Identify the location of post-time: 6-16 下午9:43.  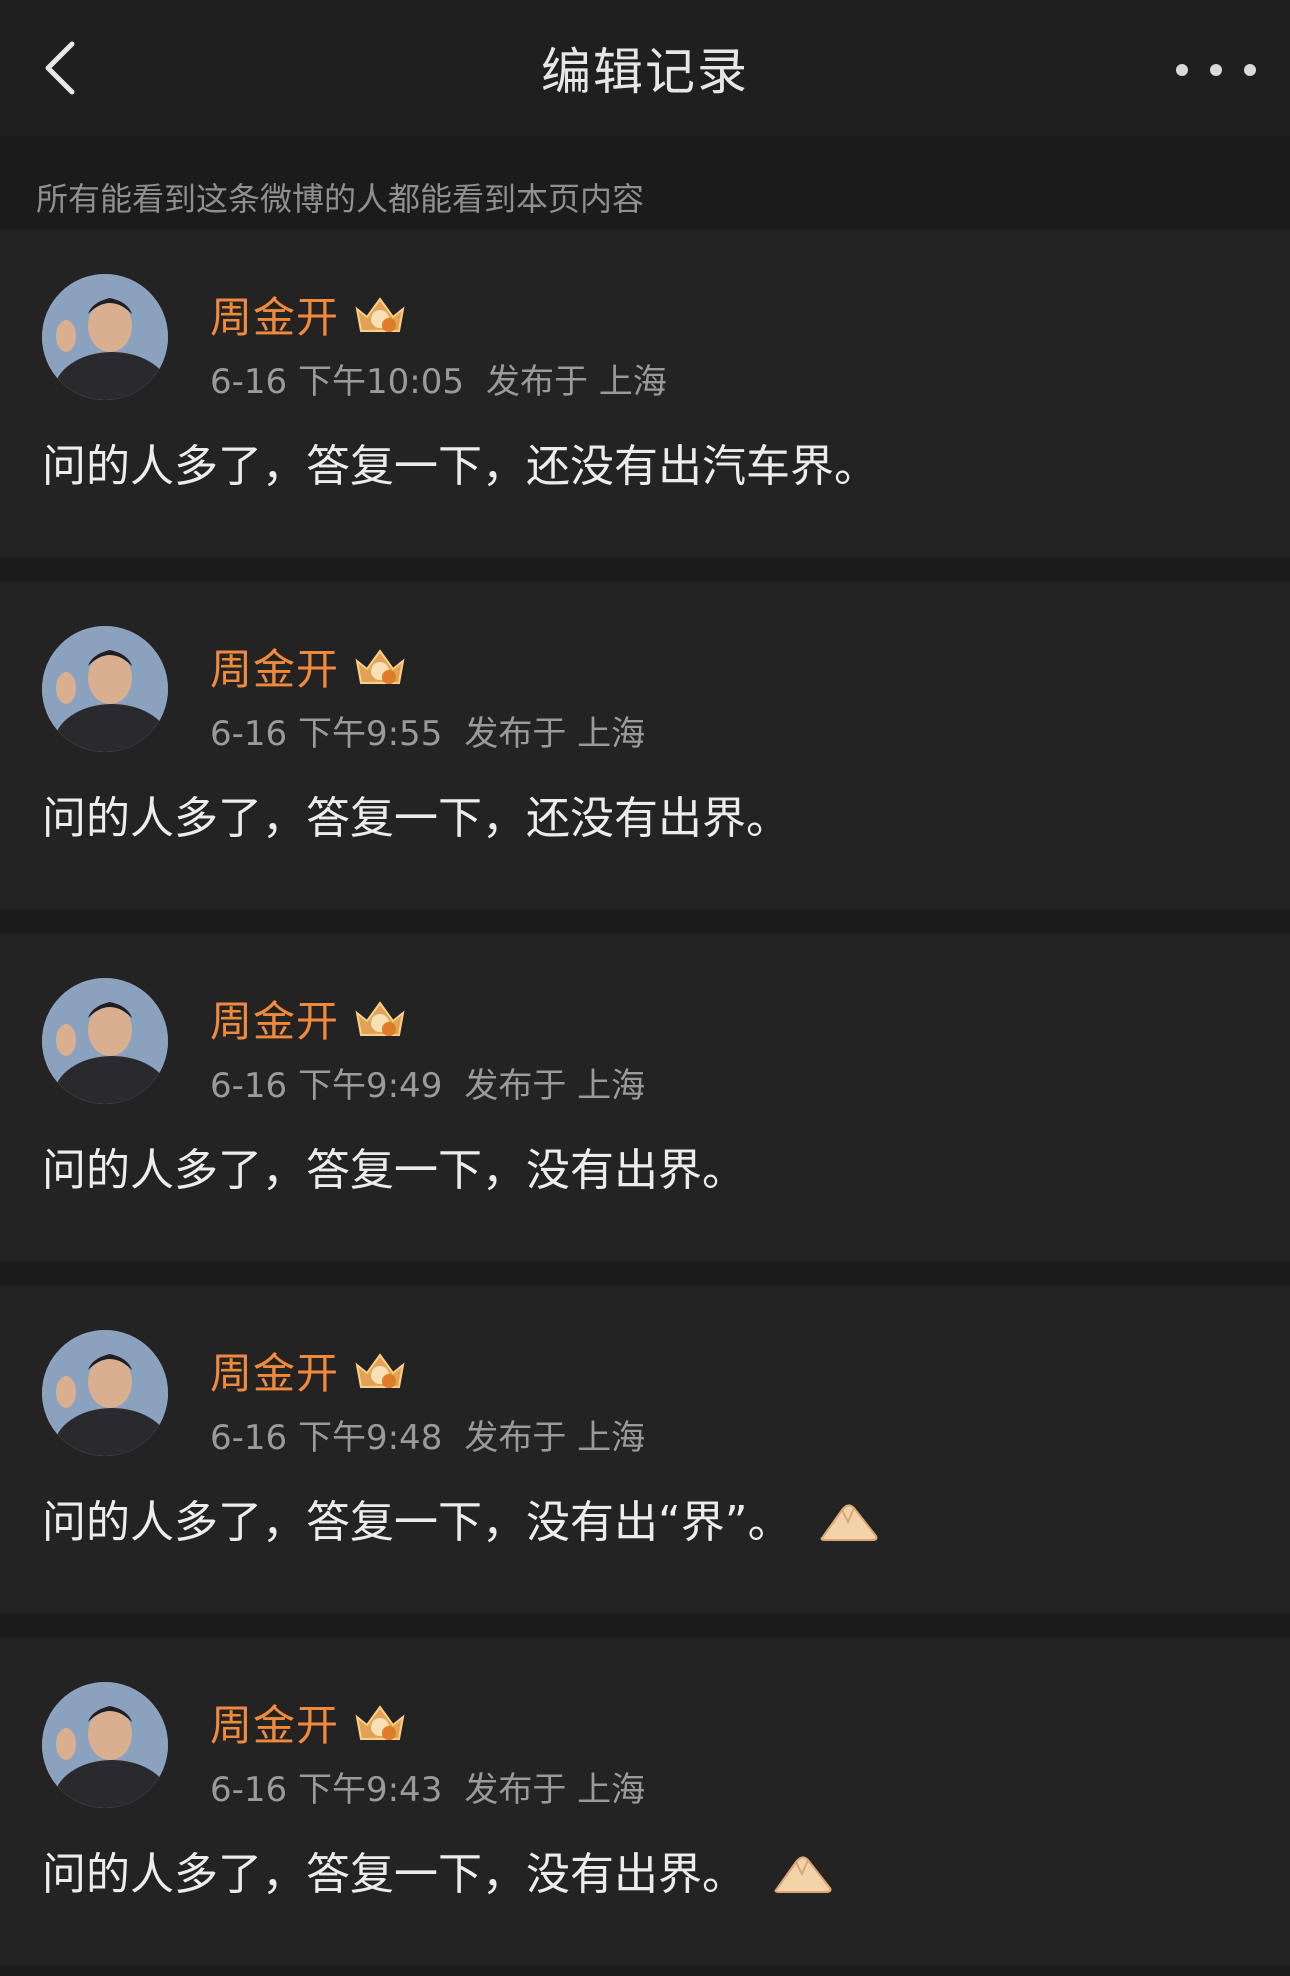
(326, 1790).